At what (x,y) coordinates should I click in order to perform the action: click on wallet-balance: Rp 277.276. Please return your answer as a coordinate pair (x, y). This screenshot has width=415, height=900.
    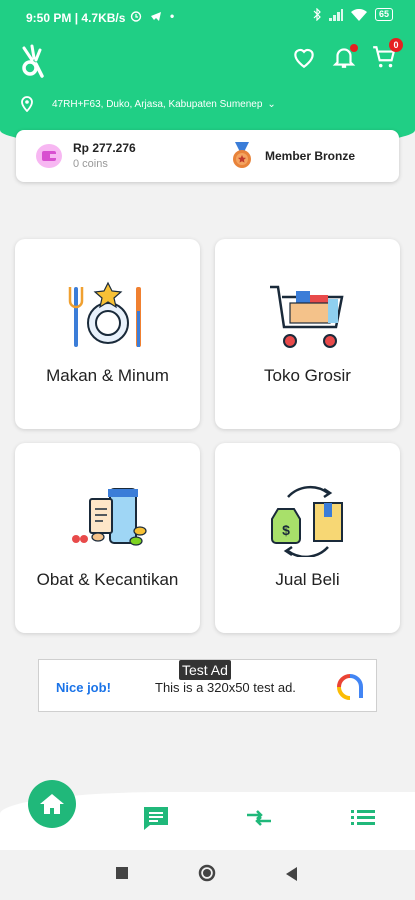
    Looking at the image, I should click on (104, 148).